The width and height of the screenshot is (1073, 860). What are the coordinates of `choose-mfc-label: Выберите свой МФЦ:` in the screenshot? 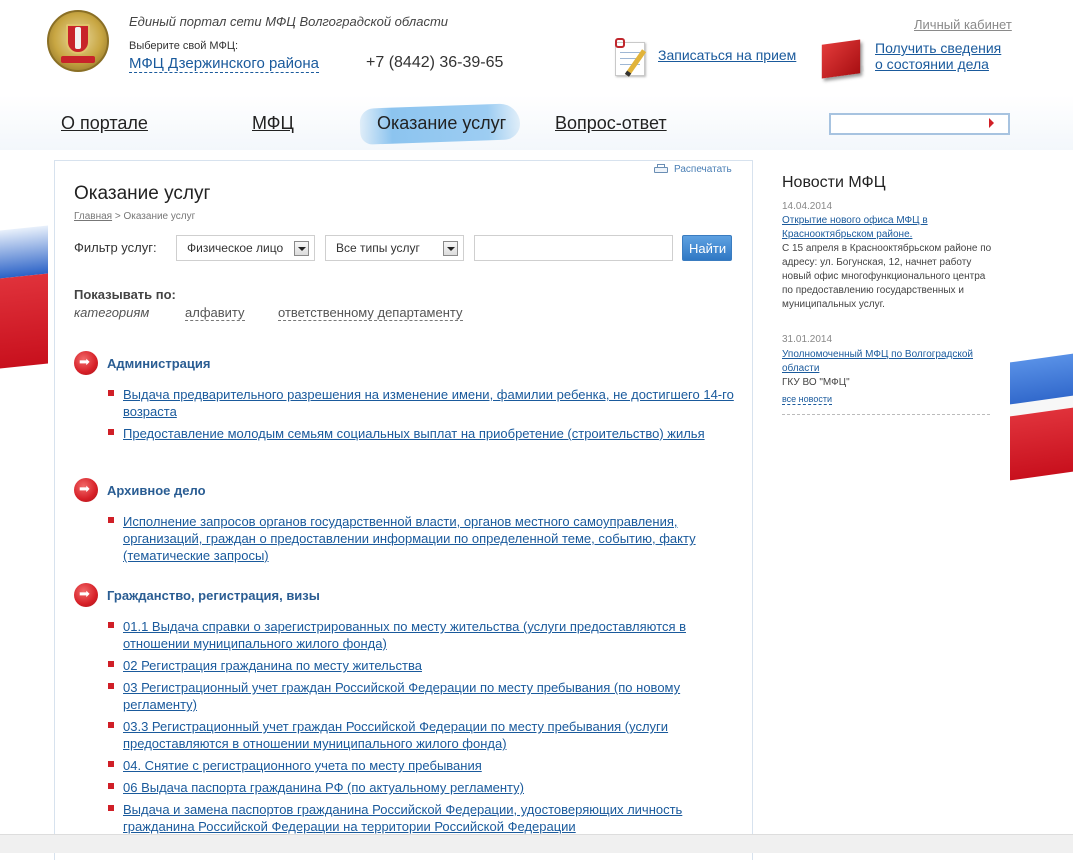 It's located at (184, 46).